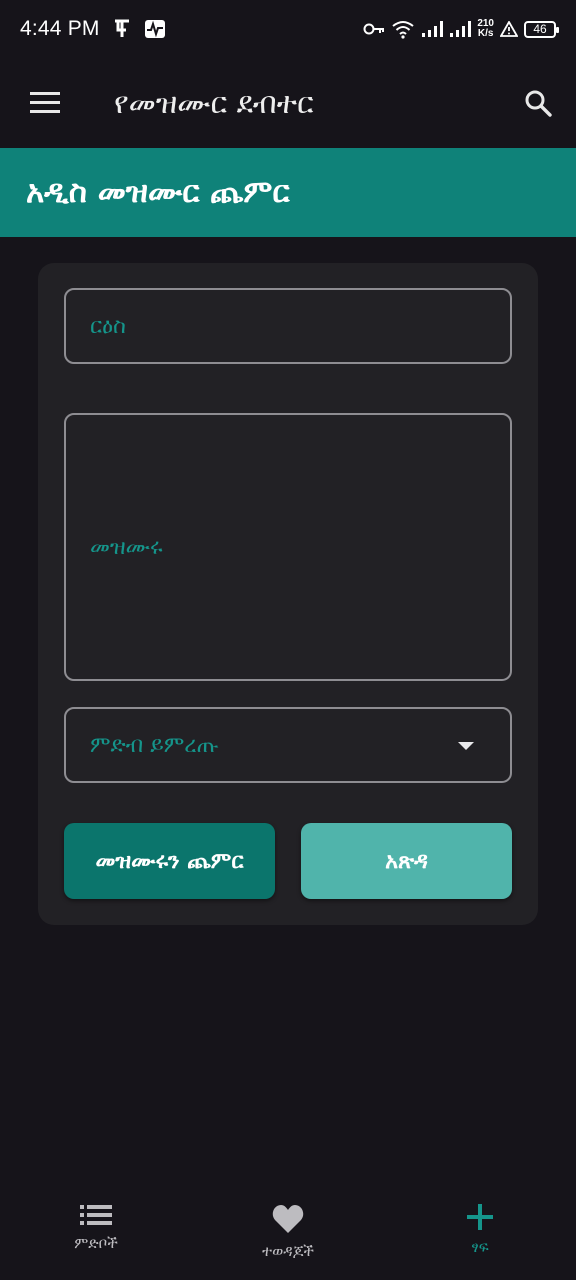  What do you see at coordinates (158, 192) in the screenshot?
I see `page-title: አዲስ መዝሙር ጨምር` at bounding box center [158, 192].